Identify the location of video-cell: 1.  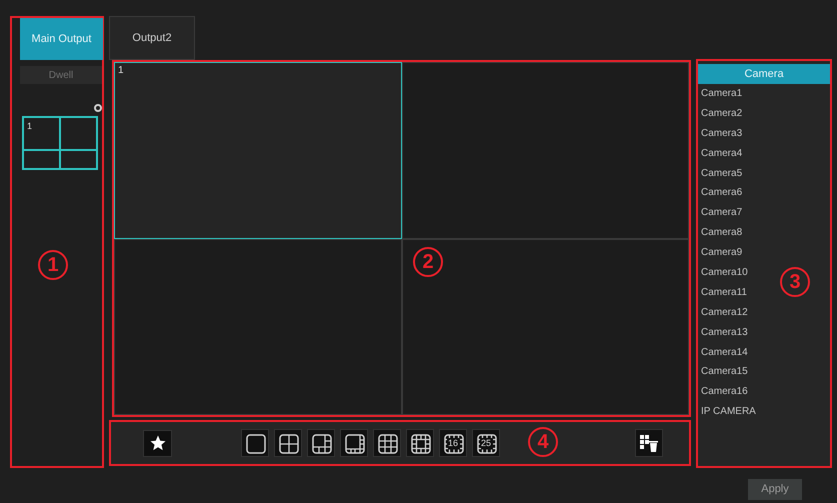
(258, 150).